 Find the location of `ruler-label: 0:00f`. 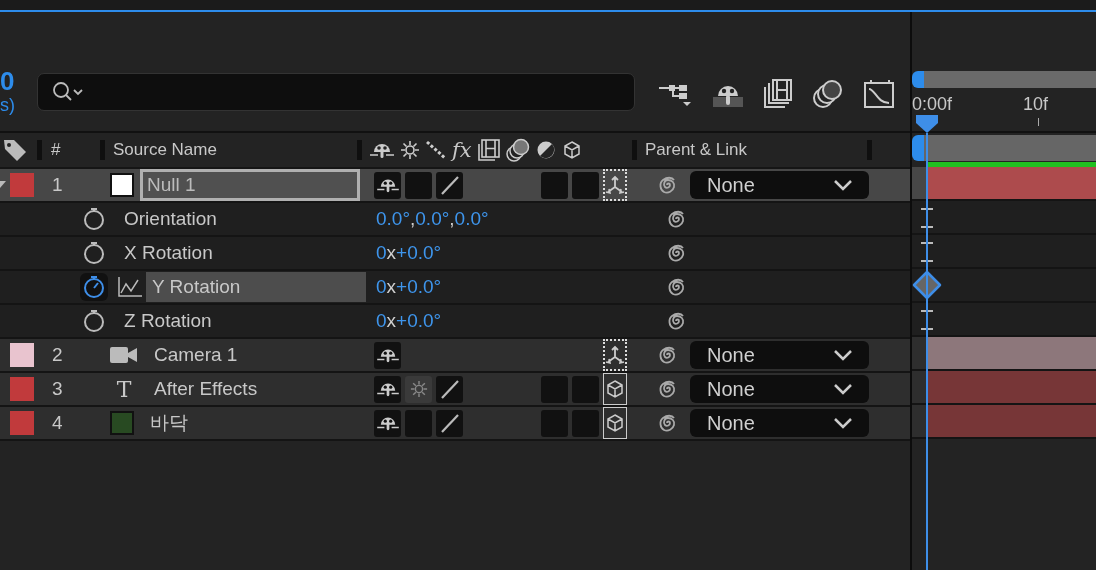

ruler-label: 0:00f is located at coordinates (932, 104).